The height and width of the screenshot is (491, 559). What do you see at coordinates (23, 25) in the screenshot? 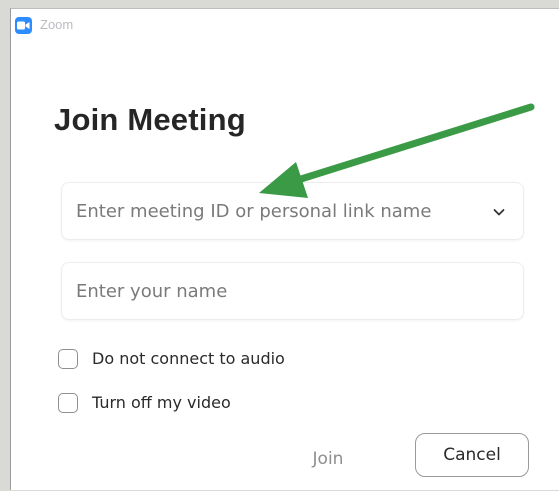
I see `zoom-camera-icon` at bounding box center [23, 25].